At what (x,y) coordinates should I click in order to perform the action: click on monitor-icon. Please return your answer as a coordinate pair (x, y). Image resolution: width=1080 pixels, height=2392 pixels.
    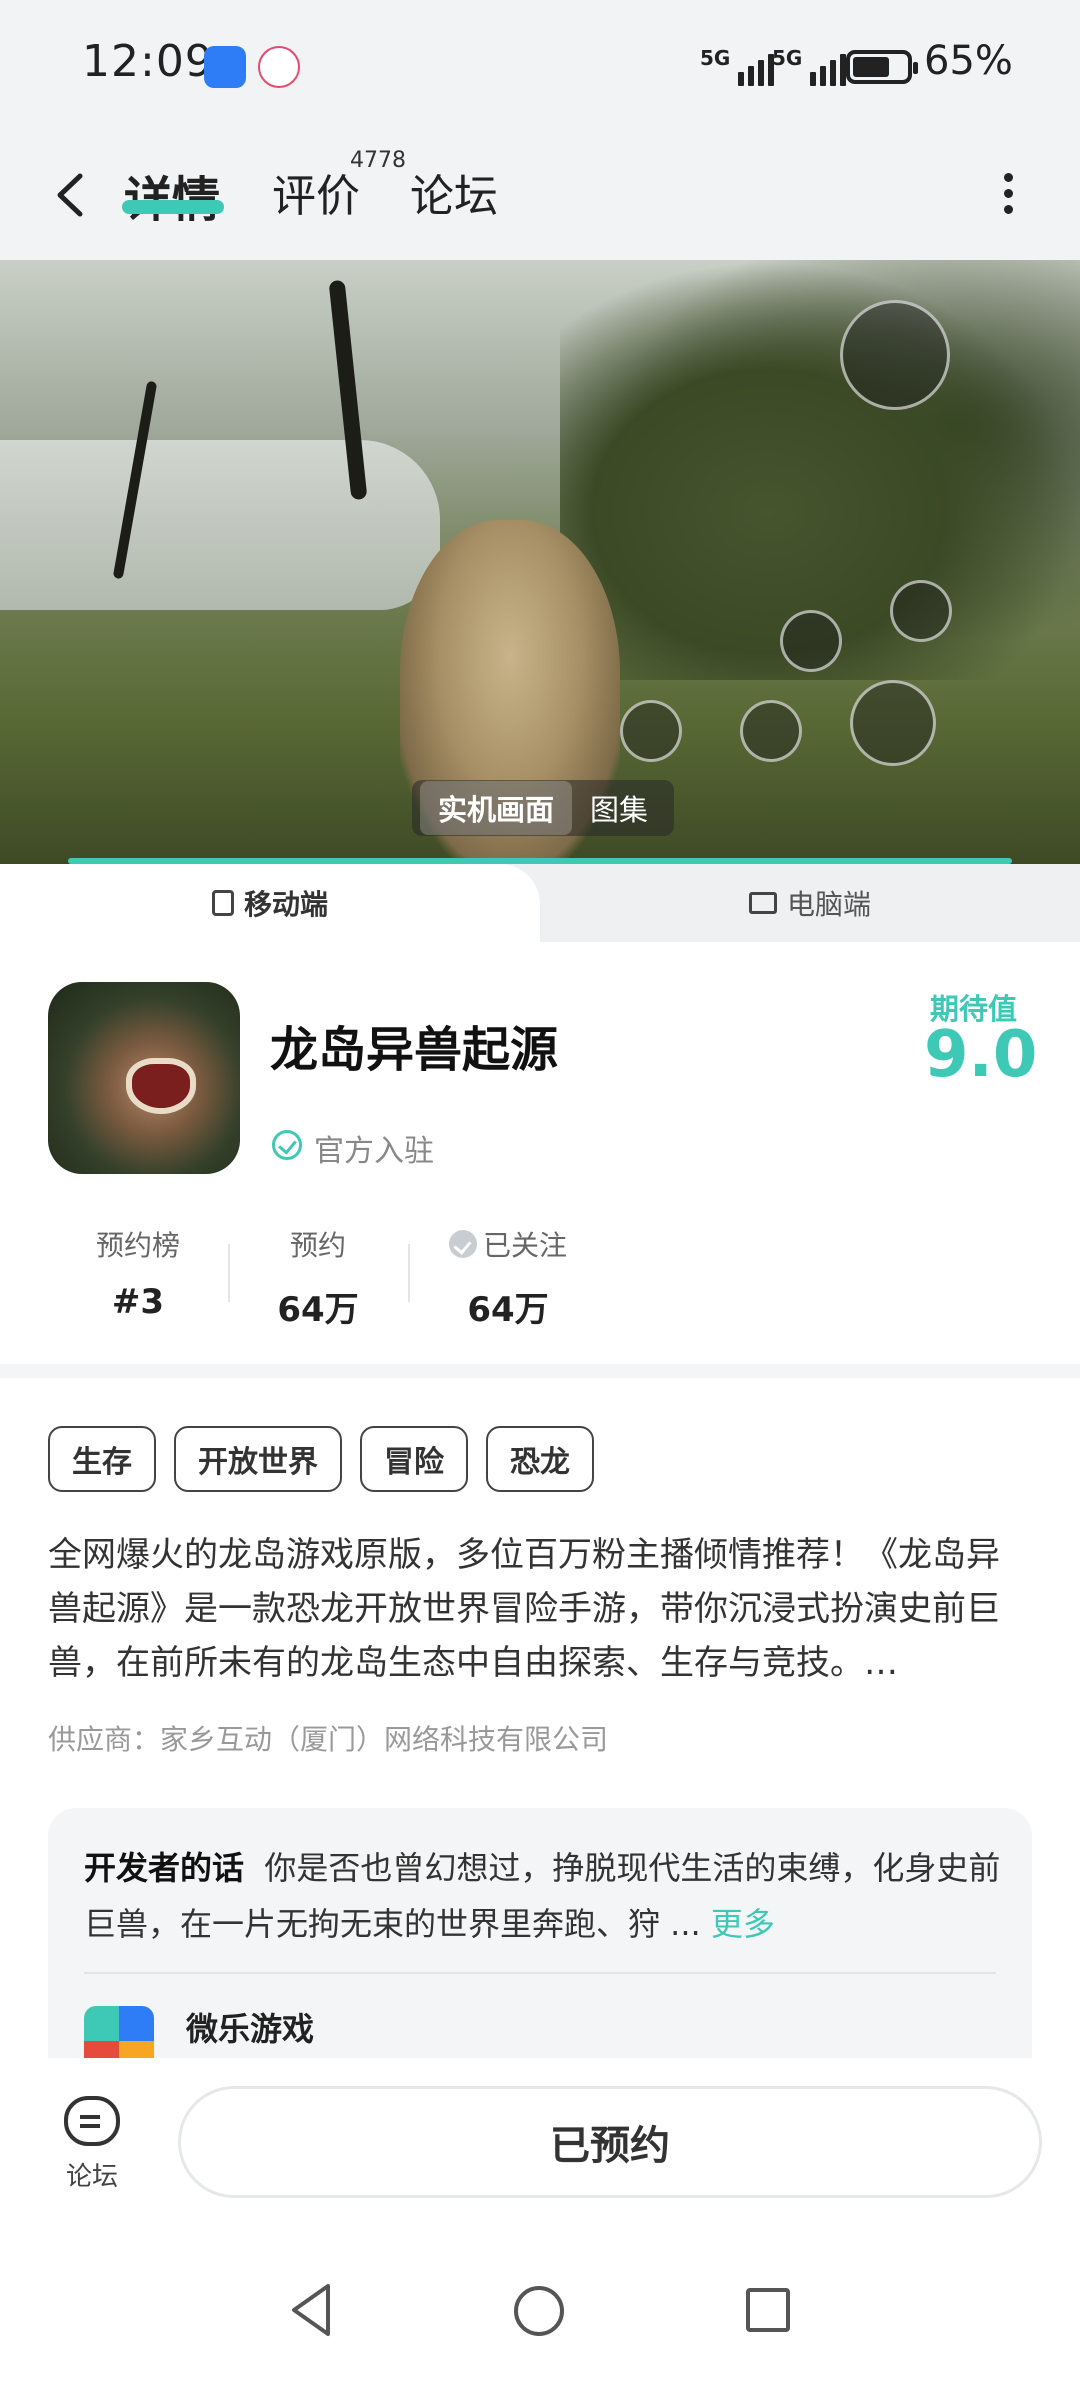
    Looking at the image, I should click on (762, 903).